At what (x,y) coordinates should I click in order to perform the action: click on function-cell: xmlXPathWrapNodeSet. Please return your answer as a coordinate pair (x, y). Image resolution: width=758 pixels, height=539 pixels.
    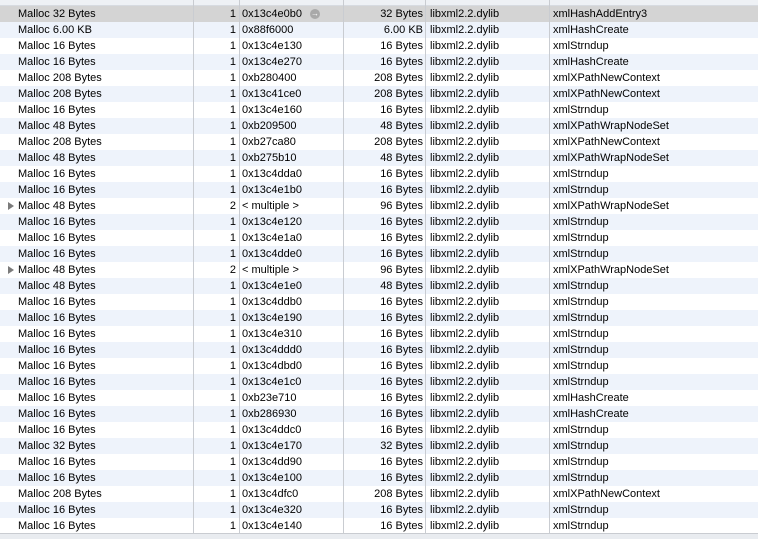
    Looking at the image, I should click on (611, 158).